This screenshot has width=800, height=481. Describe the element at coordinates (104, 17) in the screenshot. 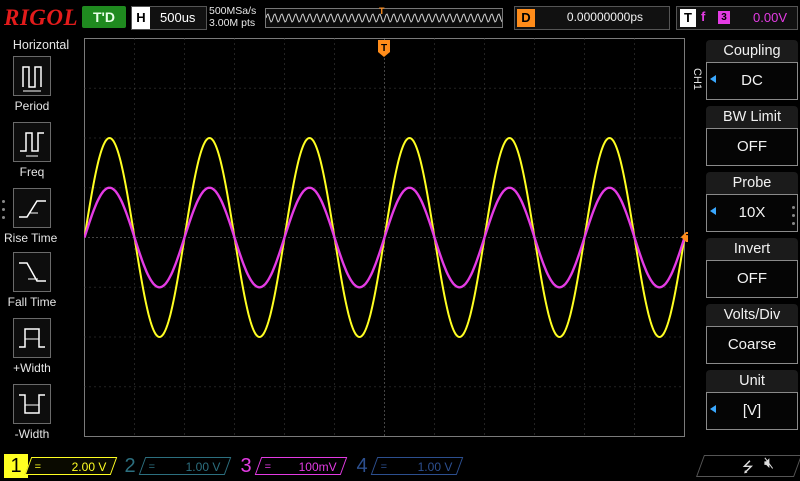

I see `trigger-status-badge: T'D` at that location.